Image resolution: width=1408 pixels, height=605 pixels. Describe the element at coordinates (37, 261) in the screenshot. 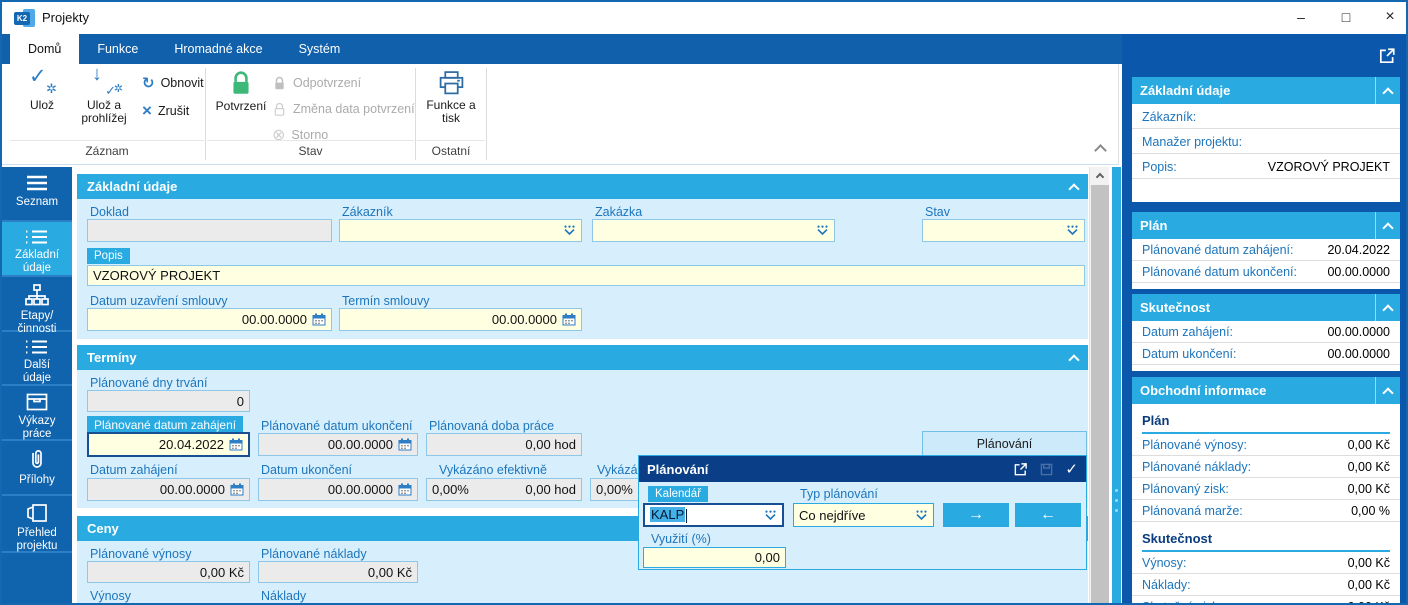

I see `sidebar-label: Základní údaje` at that location.